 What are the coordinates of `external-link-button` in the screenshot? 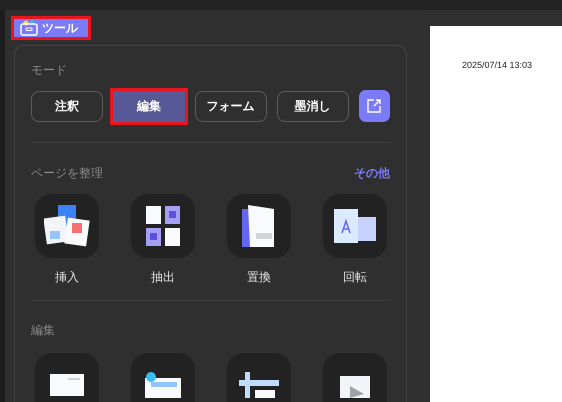 It's located at (374, 106).